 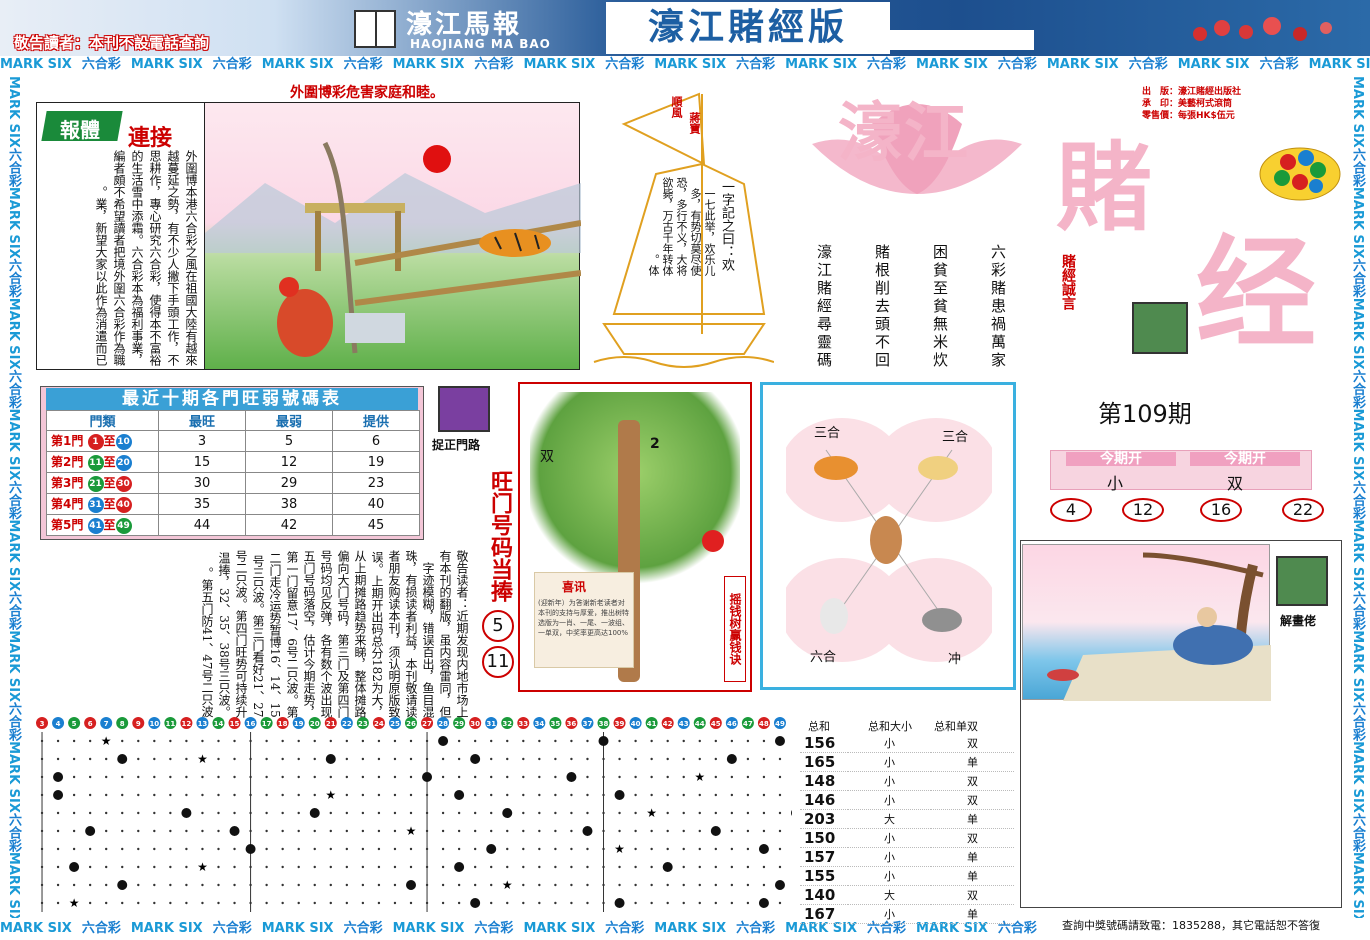 I want to click on x-tick-label: 25, so click(x=395, y=724).